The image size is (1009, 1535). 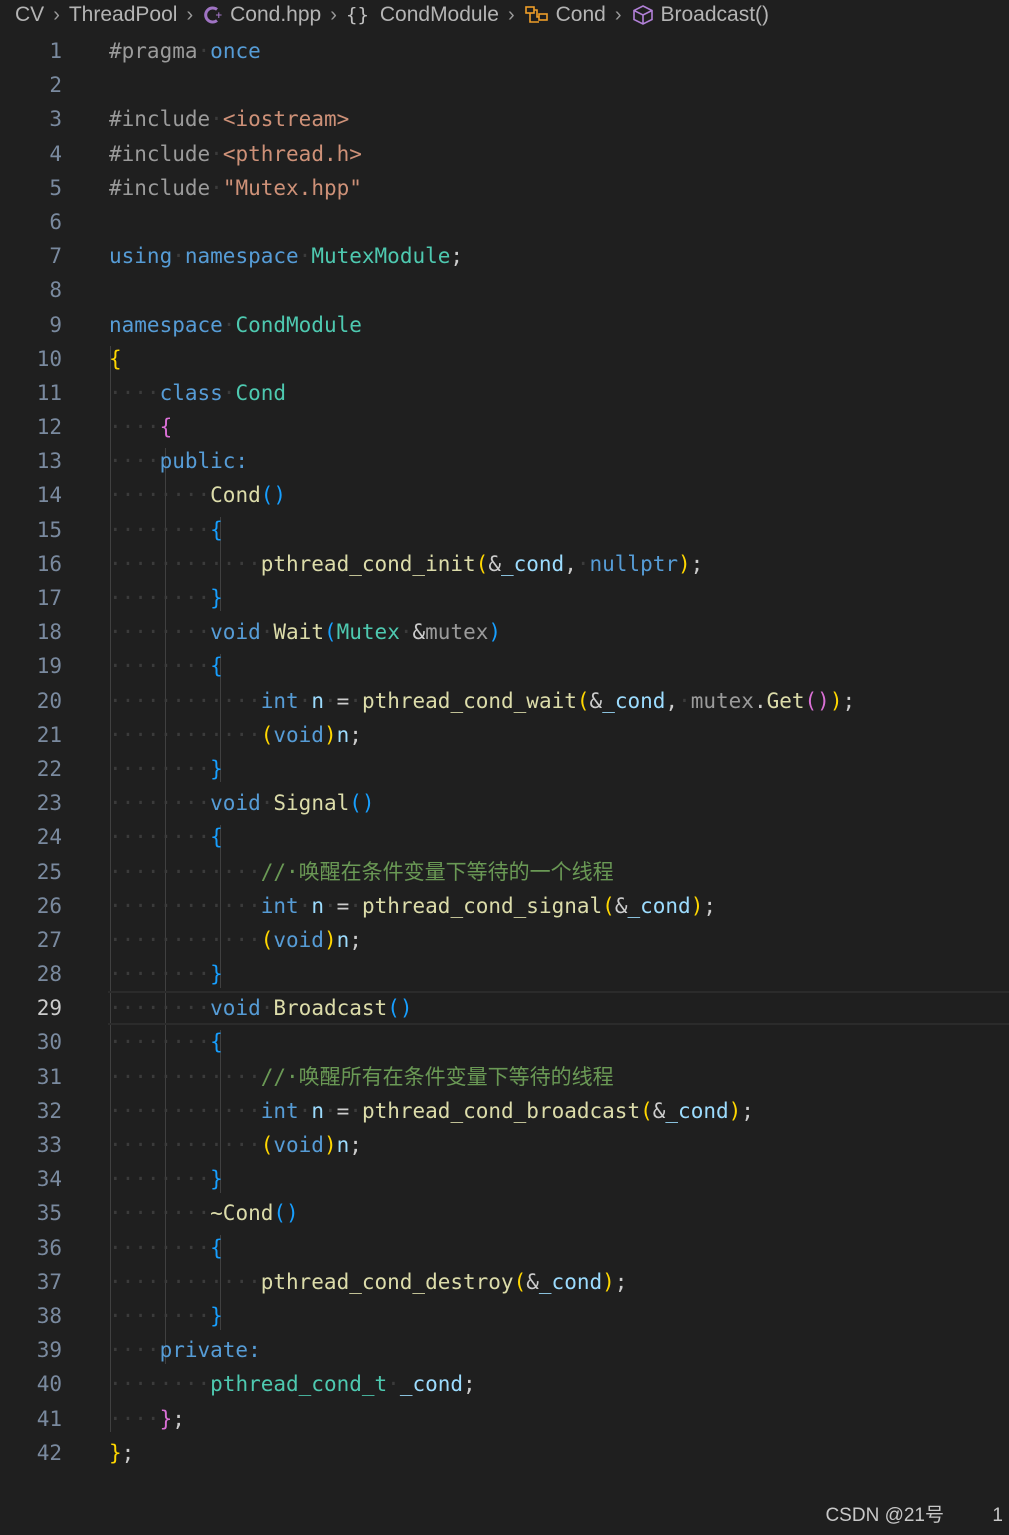 I want to click on line-number: 34, so click(x=49, y=1179).